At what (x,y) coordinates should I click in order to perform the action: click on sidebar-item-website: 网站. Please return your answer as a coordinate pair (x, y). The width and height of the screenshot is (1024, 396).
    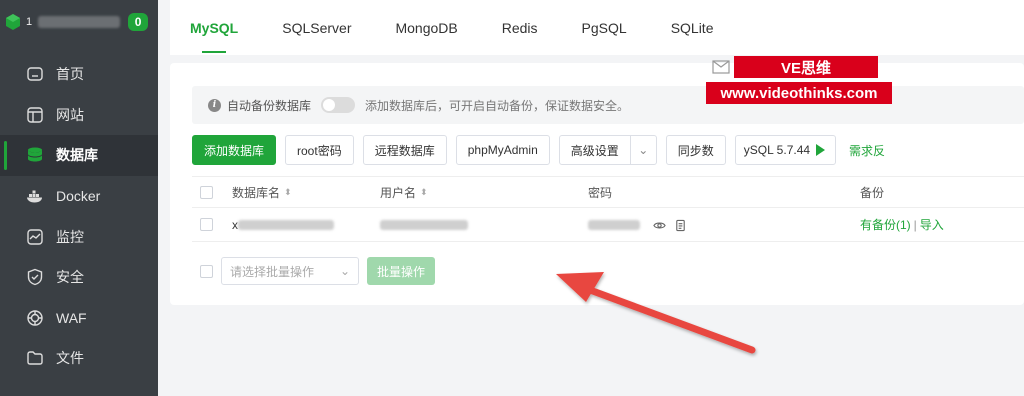
    Looking at the image, I should click on (79, 115).